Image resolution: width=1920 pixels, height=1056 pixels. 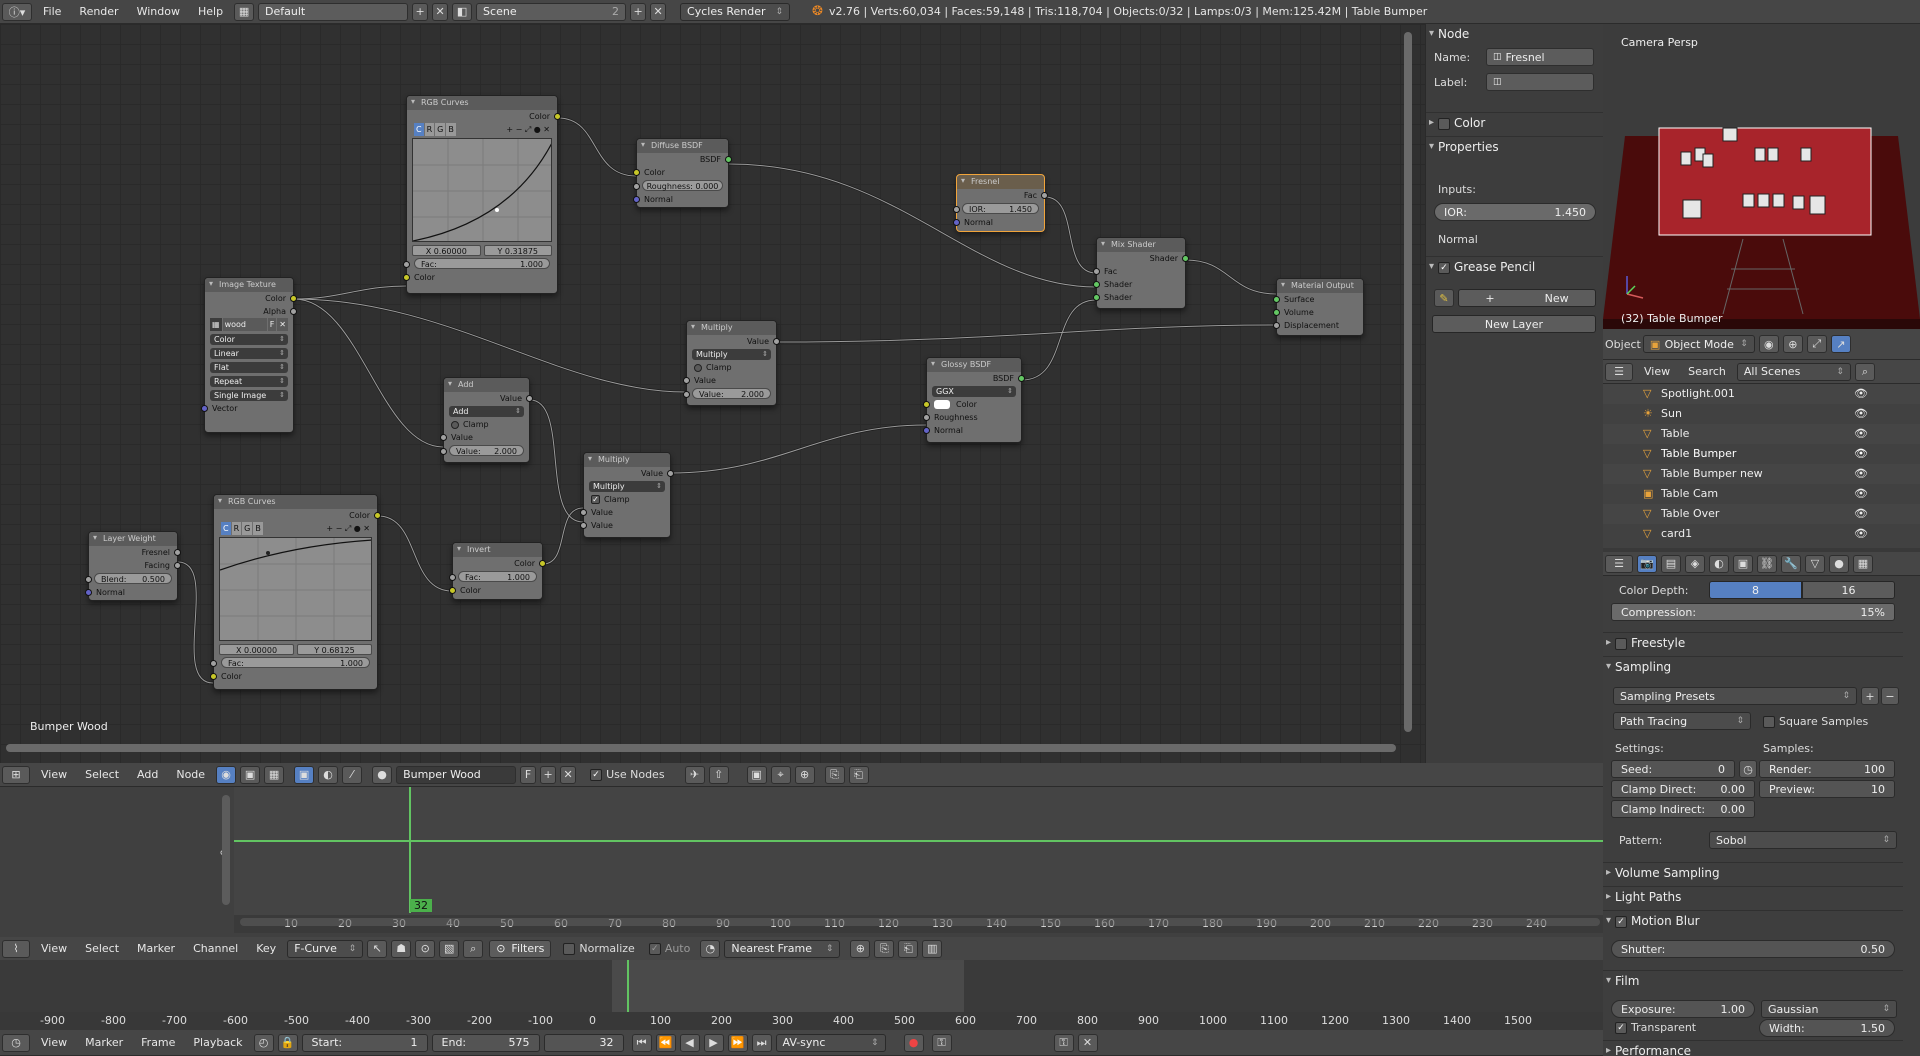 What do you see at coordinates (244, 324) in the screenshot?
I see `image-name-field: wood` at bounding box center [244, 324].